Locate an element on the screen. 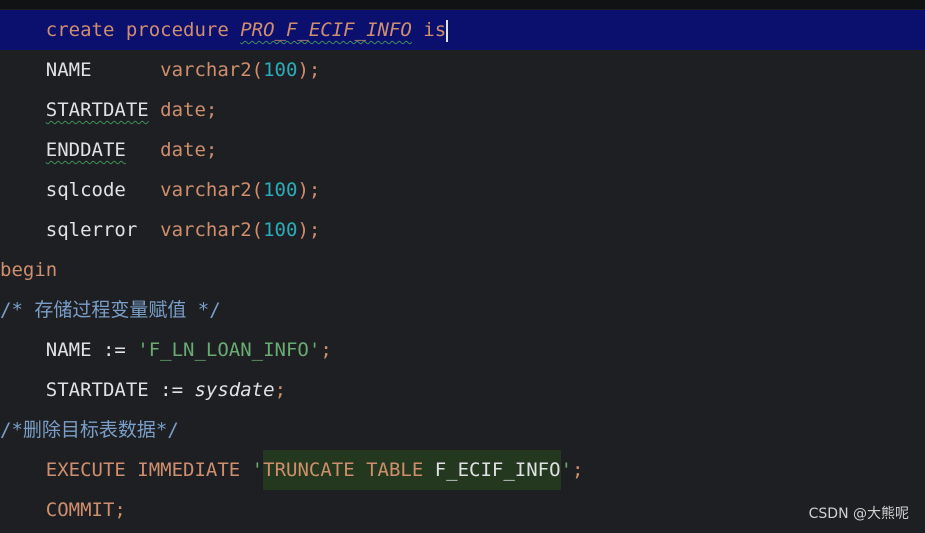 The image size is (925, 533). token-identifier: NAME is located at coordinates (103, 70).